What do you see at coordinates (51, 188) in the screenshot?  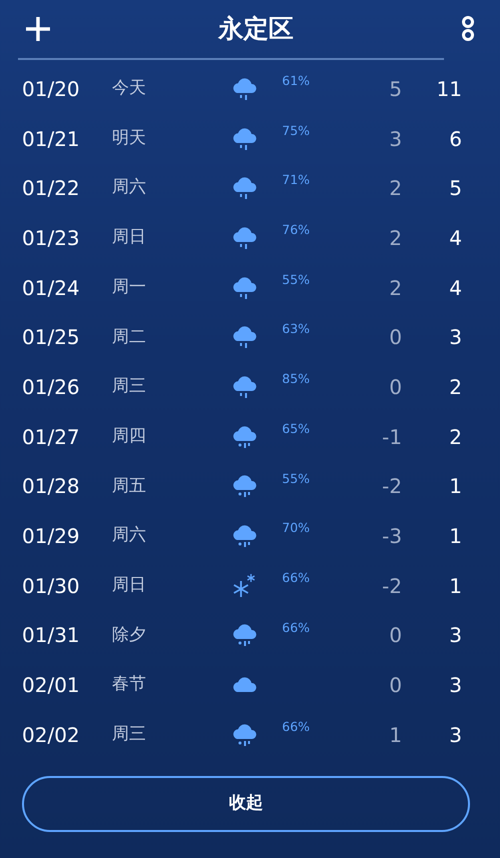 I see `date-text: 01/22` at bounding box center [51, 188].